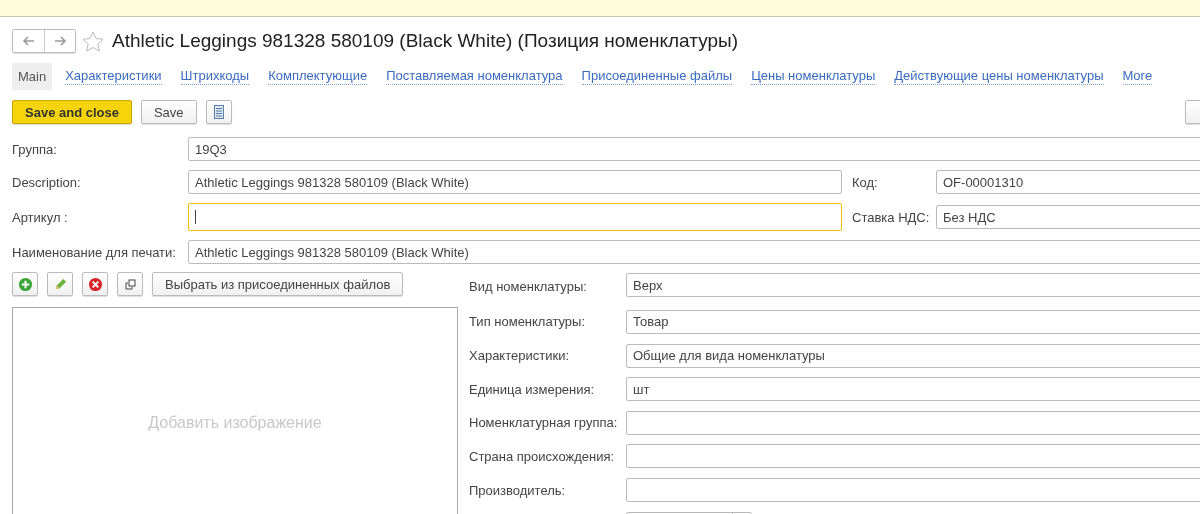 The height and width of the screenshot is (514, 1200). What do you see at coordinates (532, 389) in the screenshot?
I see `field-label: Единица измерения:` at bounding box center [532, 389].